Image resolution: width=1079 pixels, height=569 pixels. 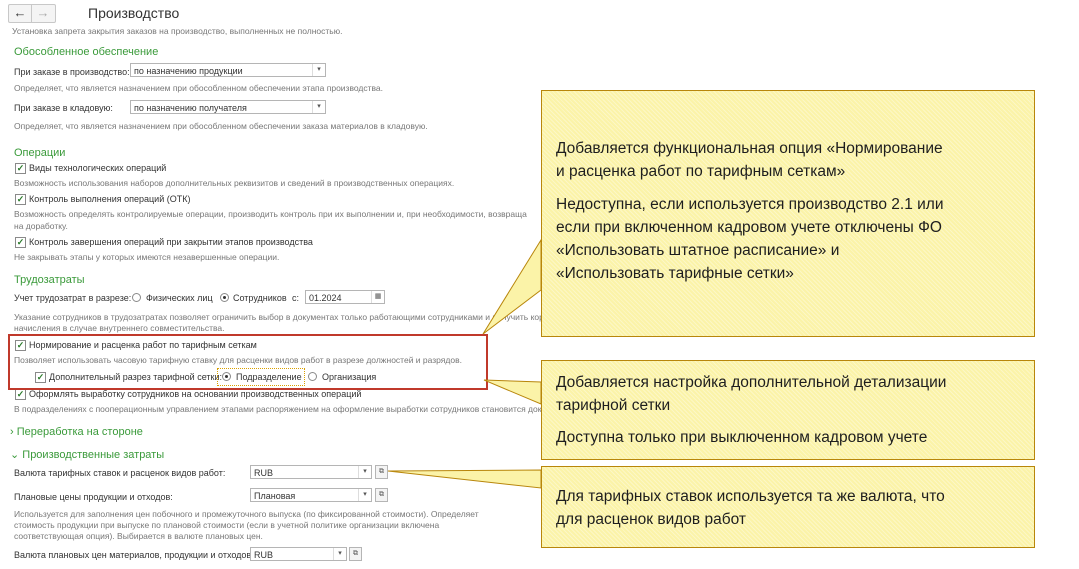 I want to click on callout-1-line-2: и расценка работ по тарифным сеткам», so click(x=701, y=171).